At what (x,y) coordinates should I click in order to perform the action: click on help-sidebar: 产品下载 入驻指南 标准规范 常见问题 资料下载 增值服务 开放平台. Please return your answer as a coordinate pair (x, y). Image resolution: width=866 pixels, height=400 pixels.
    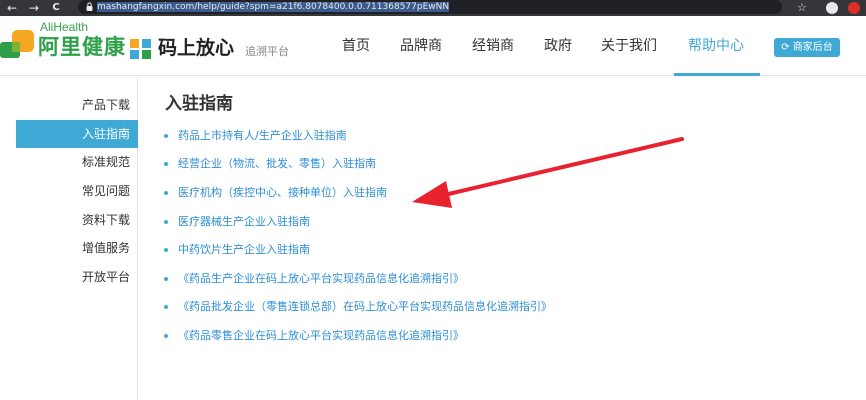
    Looking at the image, I should click on (69, 238).